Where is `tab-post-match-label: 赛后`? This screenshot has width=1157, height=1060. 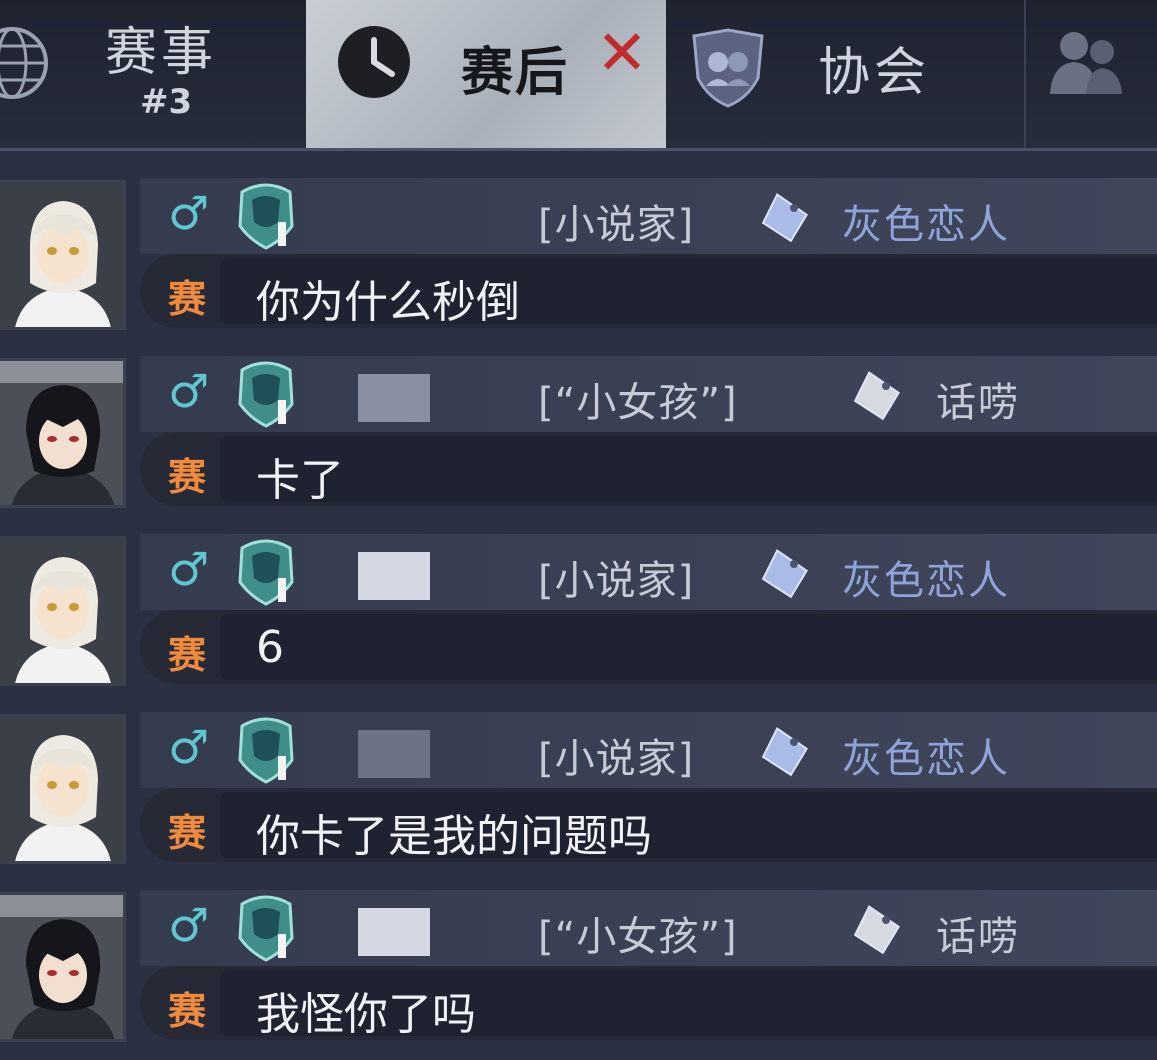 tab-post-match-label: 赛后 is located at coordinates (515, 73).